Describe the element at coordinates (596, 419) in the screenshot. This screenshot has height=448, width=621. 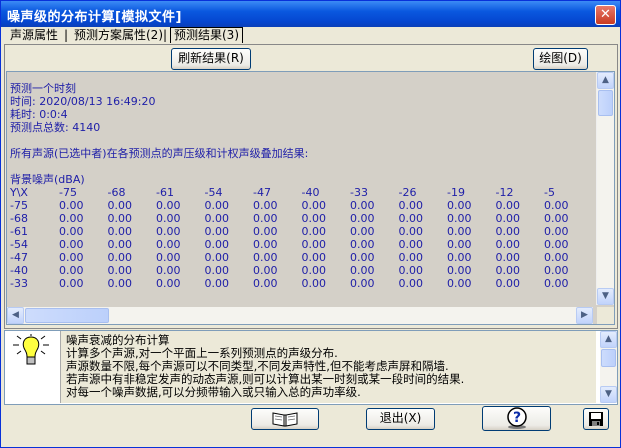
I see `save-button` at that location.